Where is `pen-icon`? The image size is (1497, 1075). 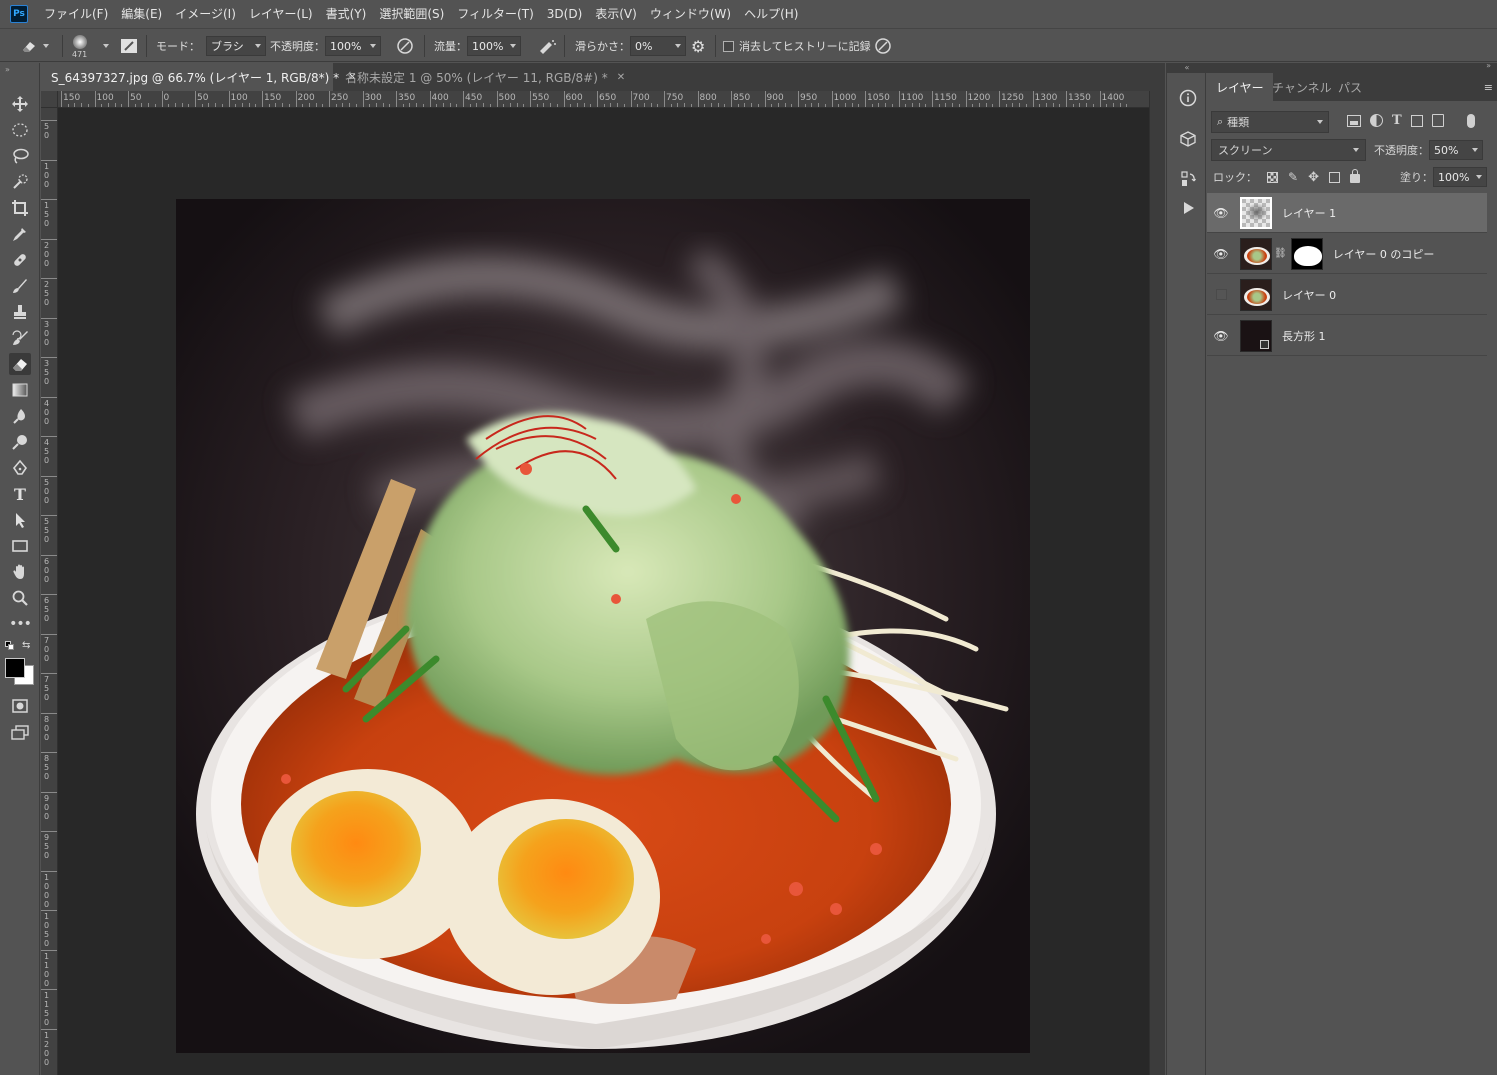
pen-icon is located at coordinates (20, 467).